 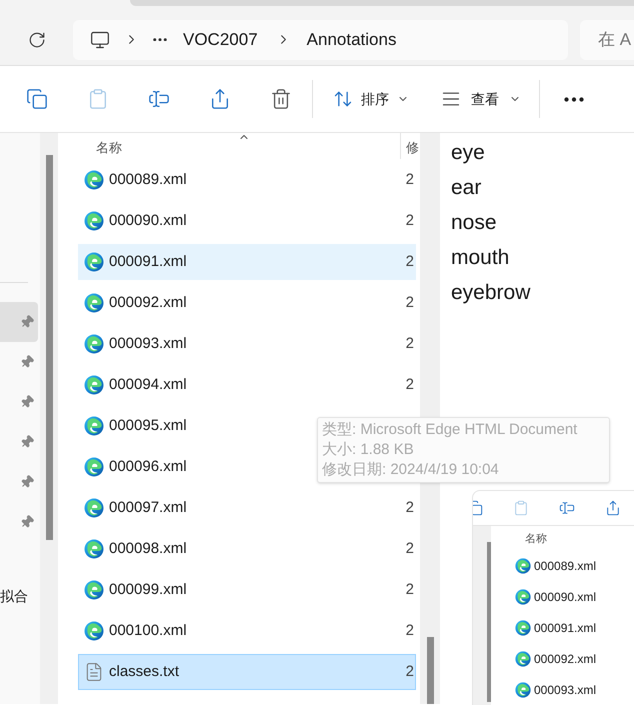 I want to click on file-row: classes.txt 2, so click(x=247, y=672).